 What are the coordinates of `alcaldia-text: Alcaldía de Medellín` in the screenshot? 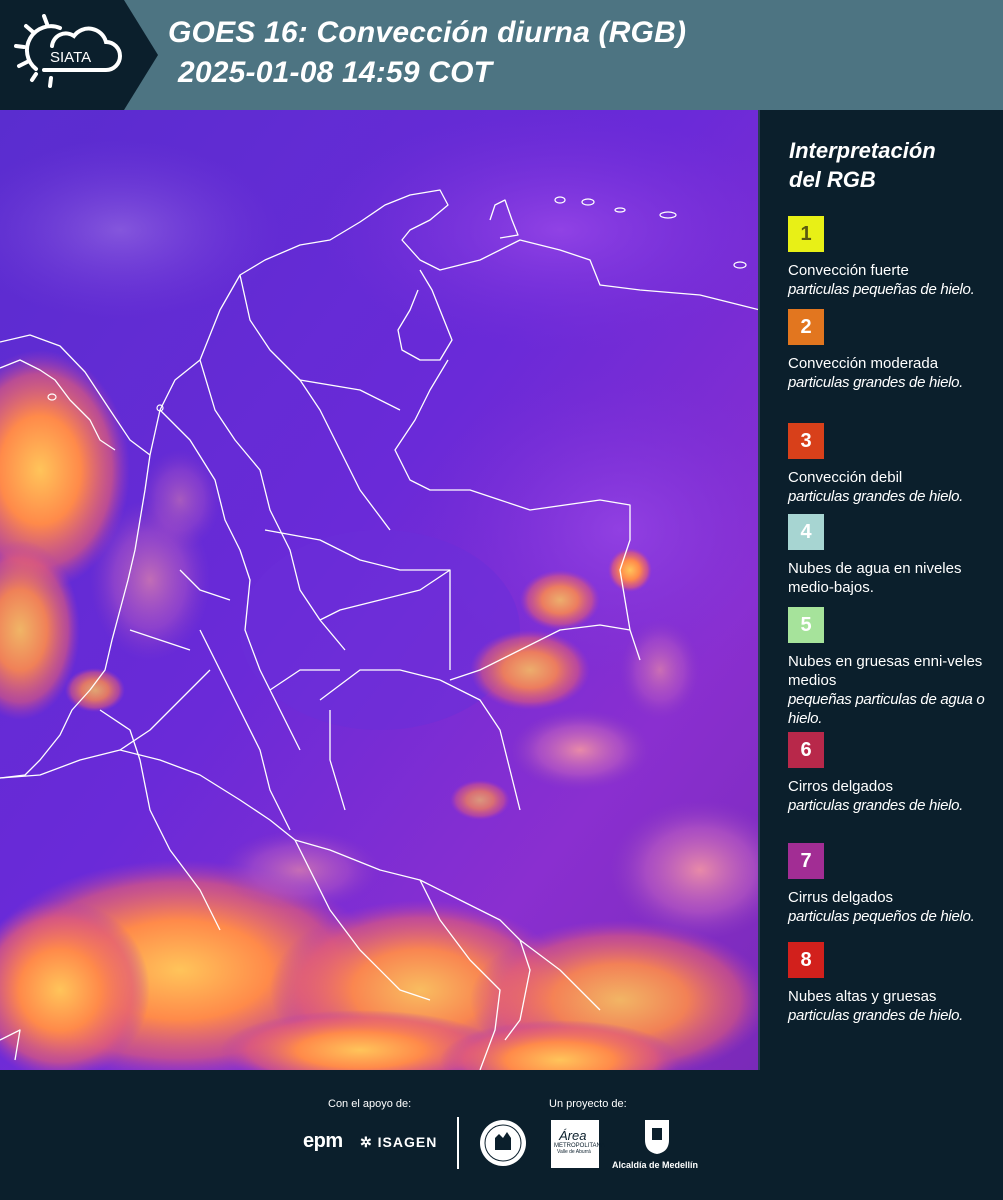 It's located at (655, 1165).